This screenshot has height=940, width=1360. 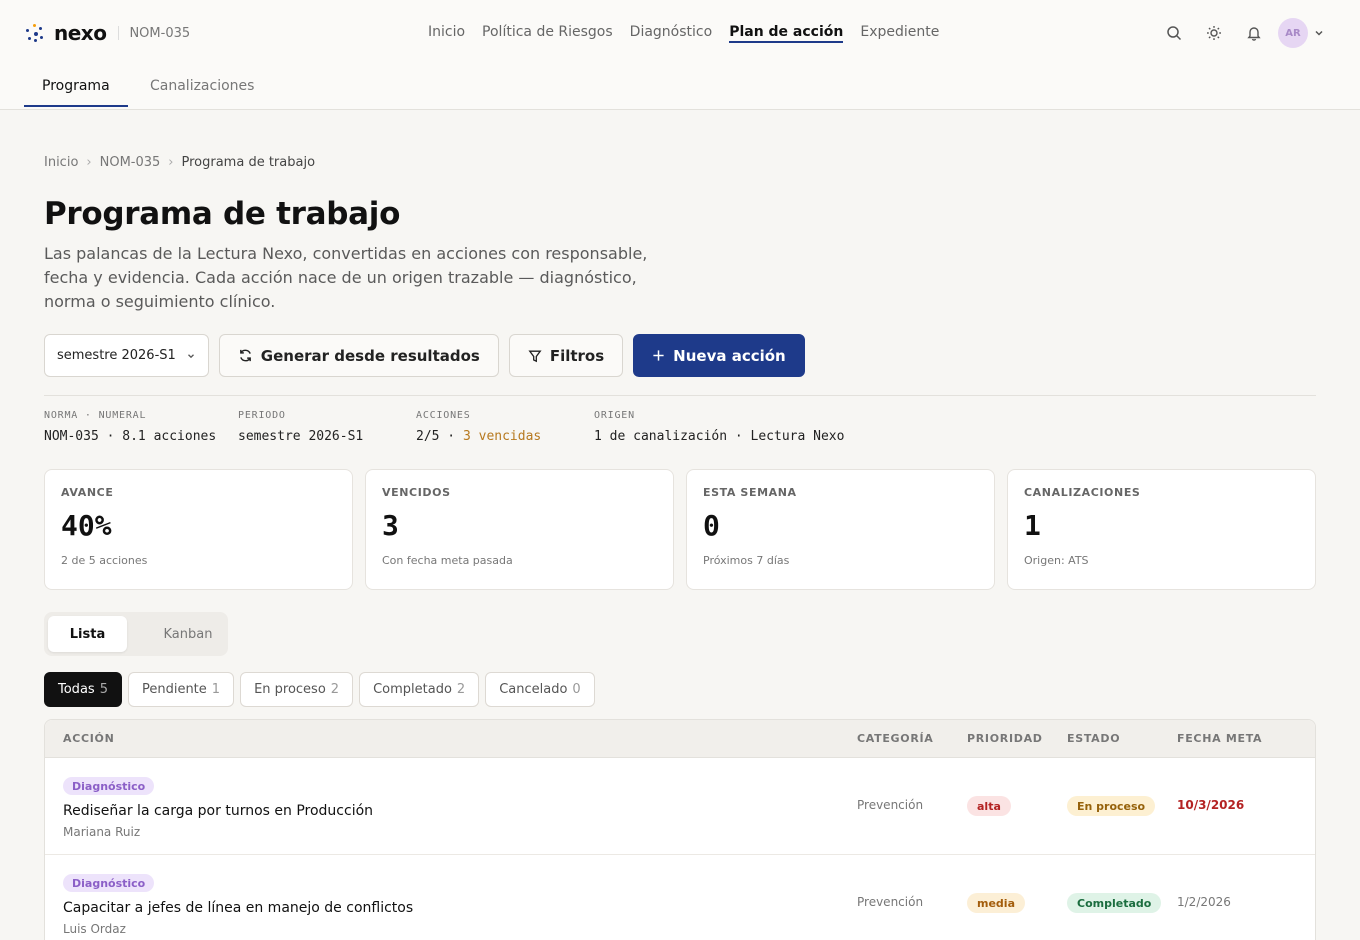 I want to click on filter-en-proceso: En proceso 2, so click(x=297, y=689).